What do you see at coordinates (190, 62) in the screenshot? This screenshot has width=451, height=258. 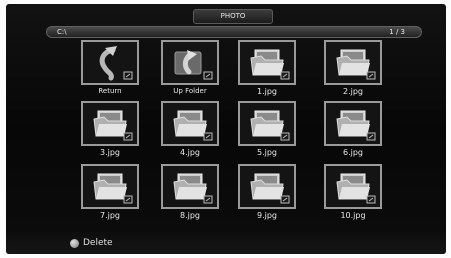 I see `up-folder-icon` at bounding box center [190, 62].